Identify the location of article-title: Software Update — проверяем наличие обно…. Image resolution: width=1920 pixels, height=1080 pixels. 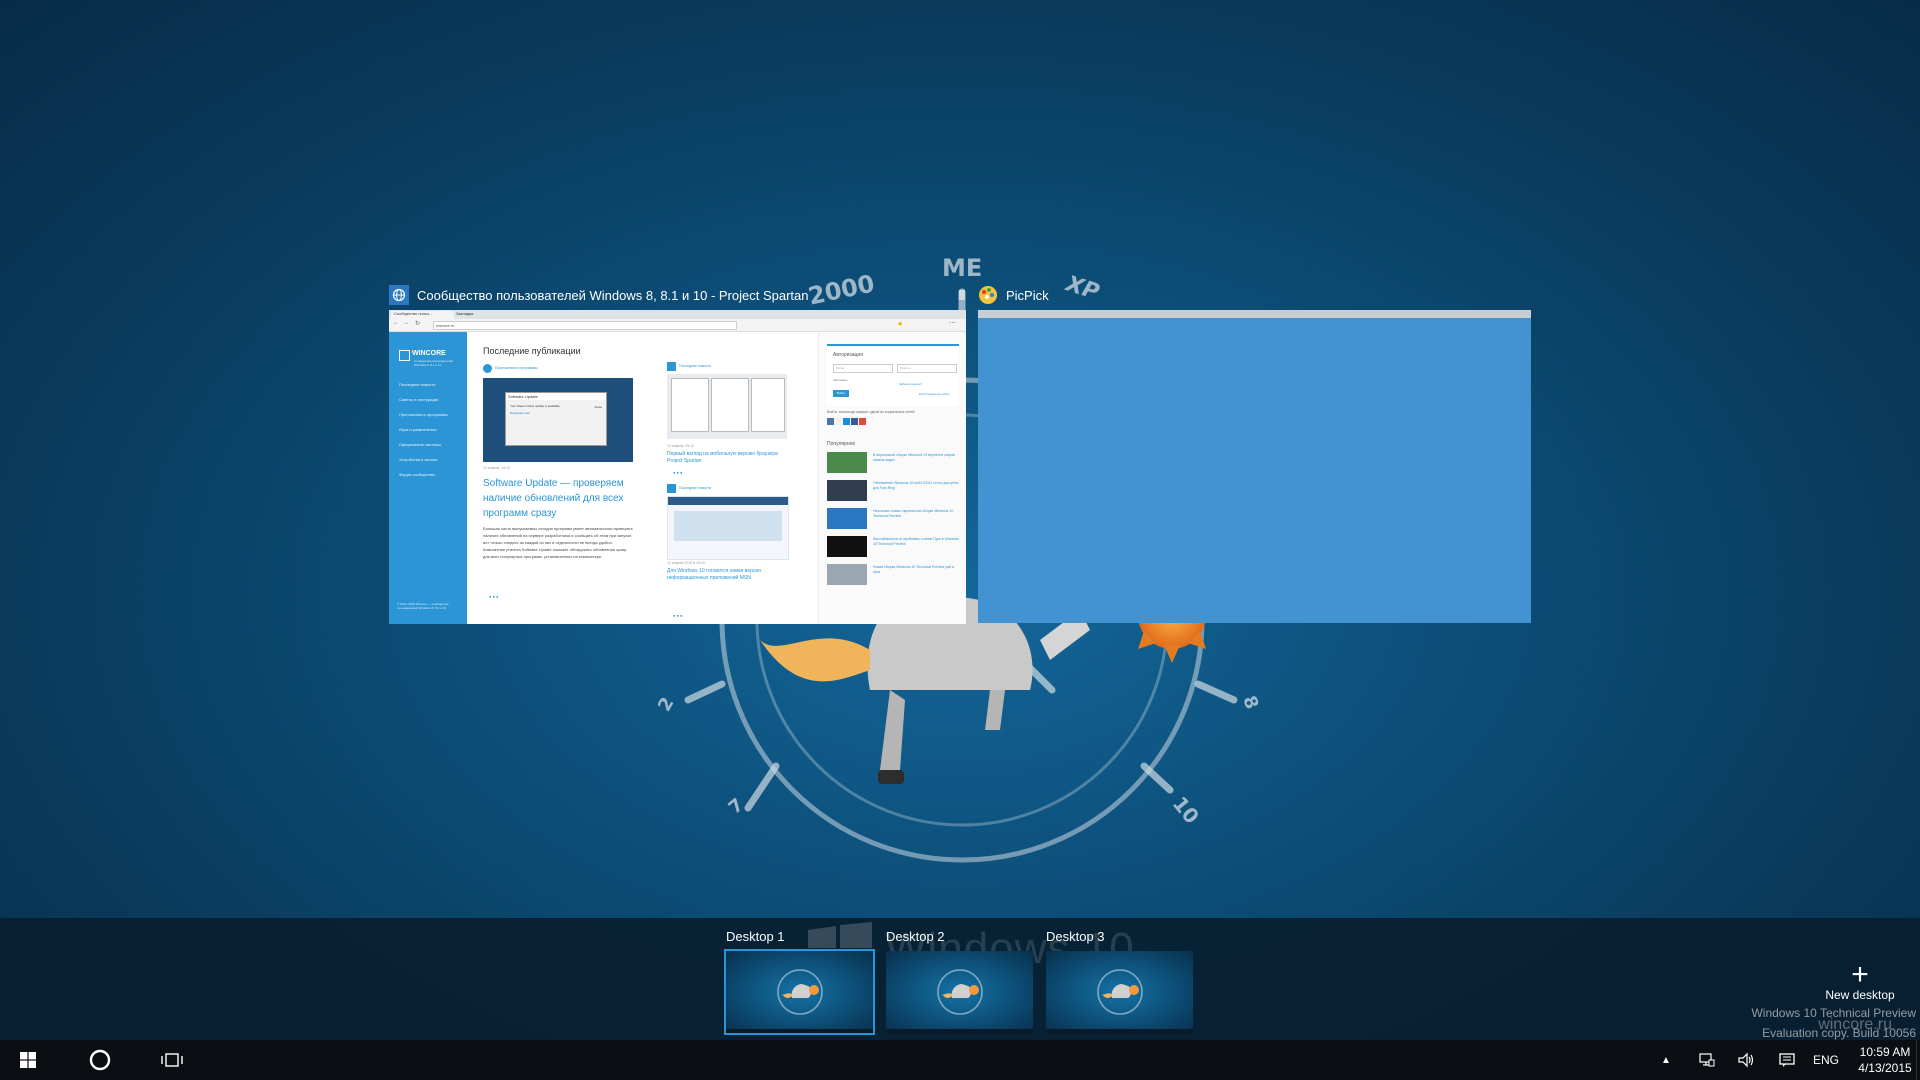
(558, 498).